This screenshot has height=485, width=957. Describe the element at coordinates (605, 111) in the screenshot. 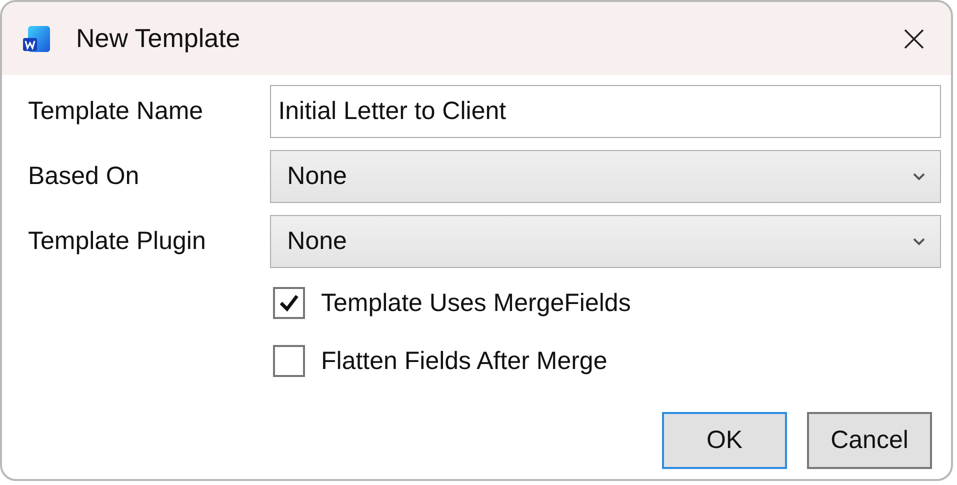

I see `text-field: Initial Letter to Client` at that location.